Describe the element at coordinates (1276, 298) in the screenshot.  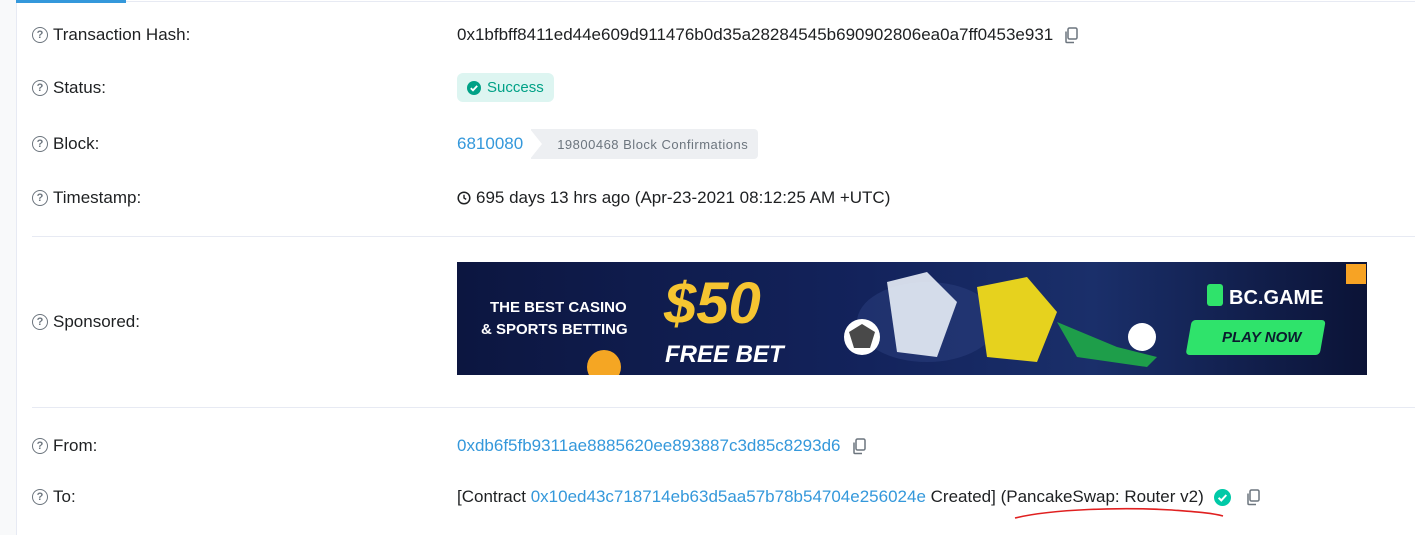
I see `ad-brand: BC.GAME` at that location.